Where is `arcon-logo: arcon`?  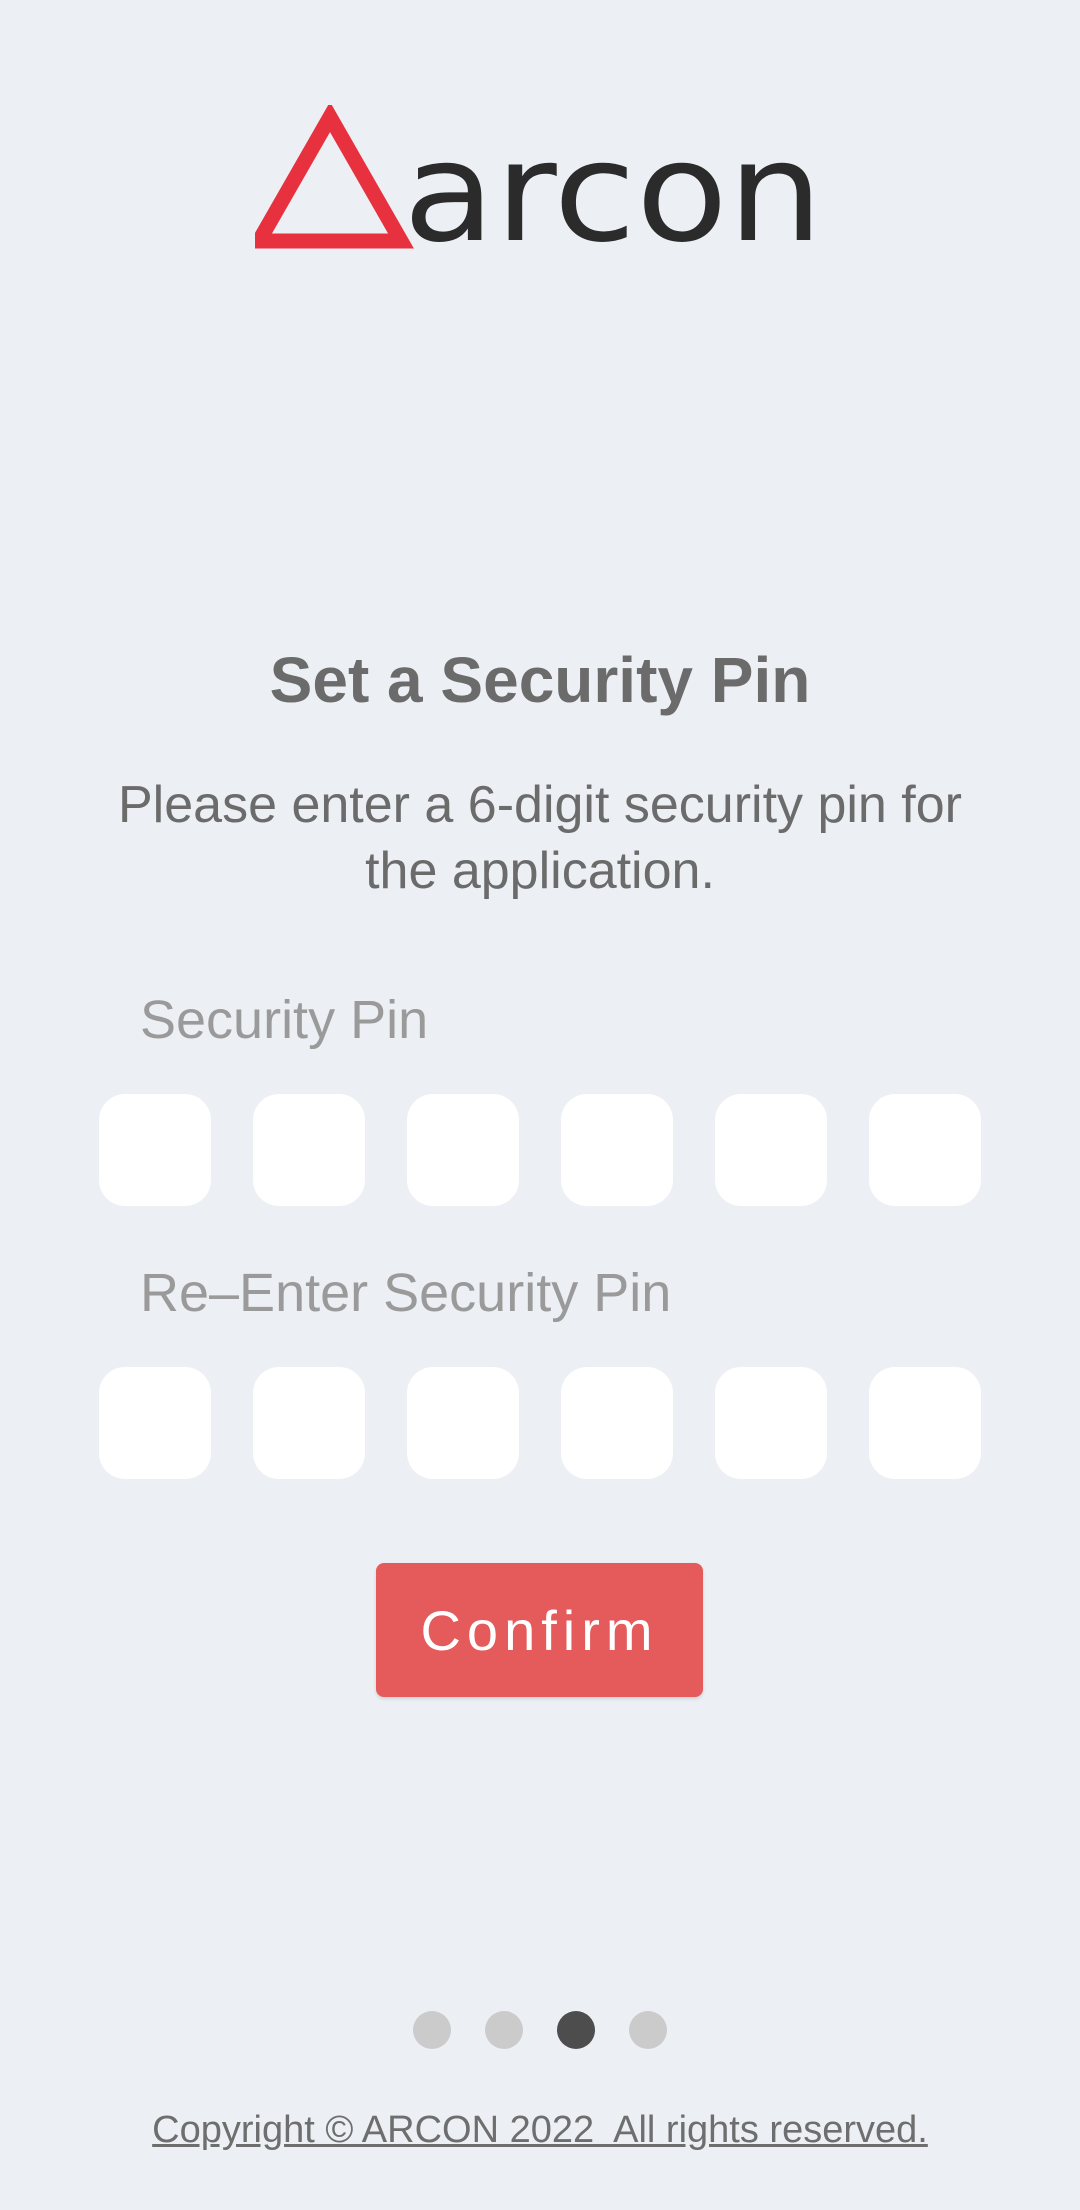
arcon-logo: arcon is located at coordinates (540, 177).